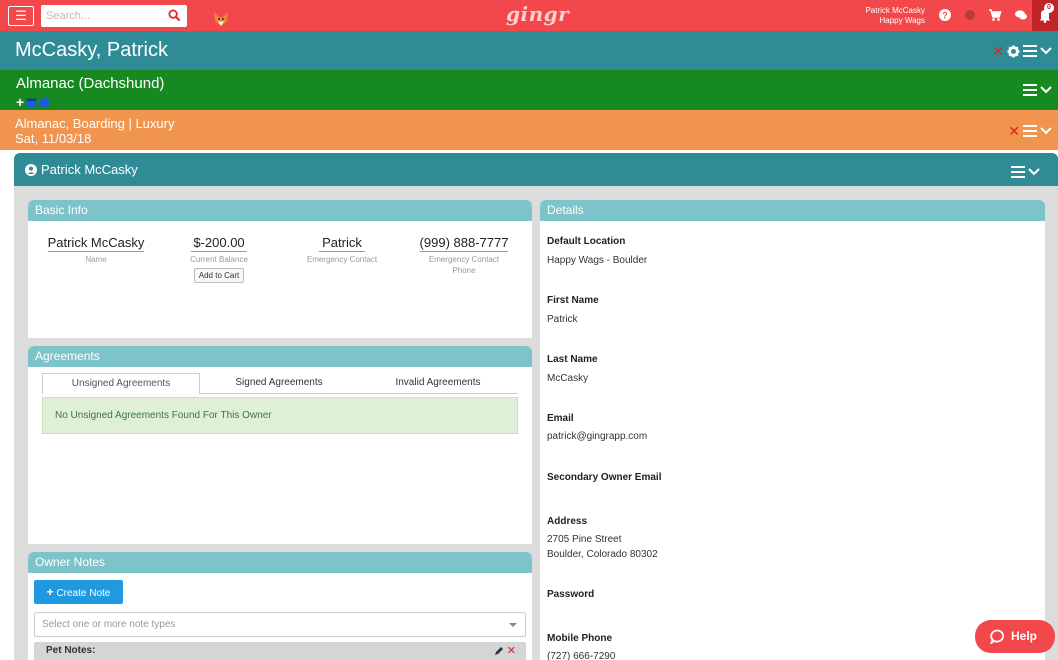 This screenshot has height=660, width=1058. Describe the element at coordinates (505, 651) in the screenshot. I see `pet-notes-actions: ✕` at that location.